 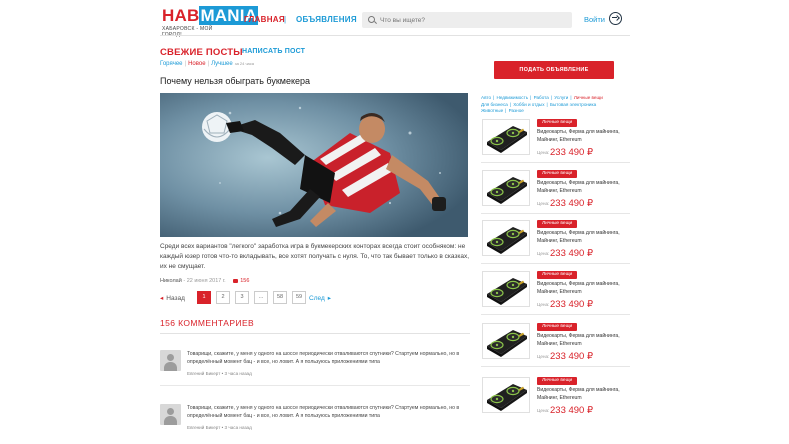 What do you see at coordinates (172, 298) in the screenshot?
I see `pagination-prev: ◂ Назад` at bounding box center [172, 298].